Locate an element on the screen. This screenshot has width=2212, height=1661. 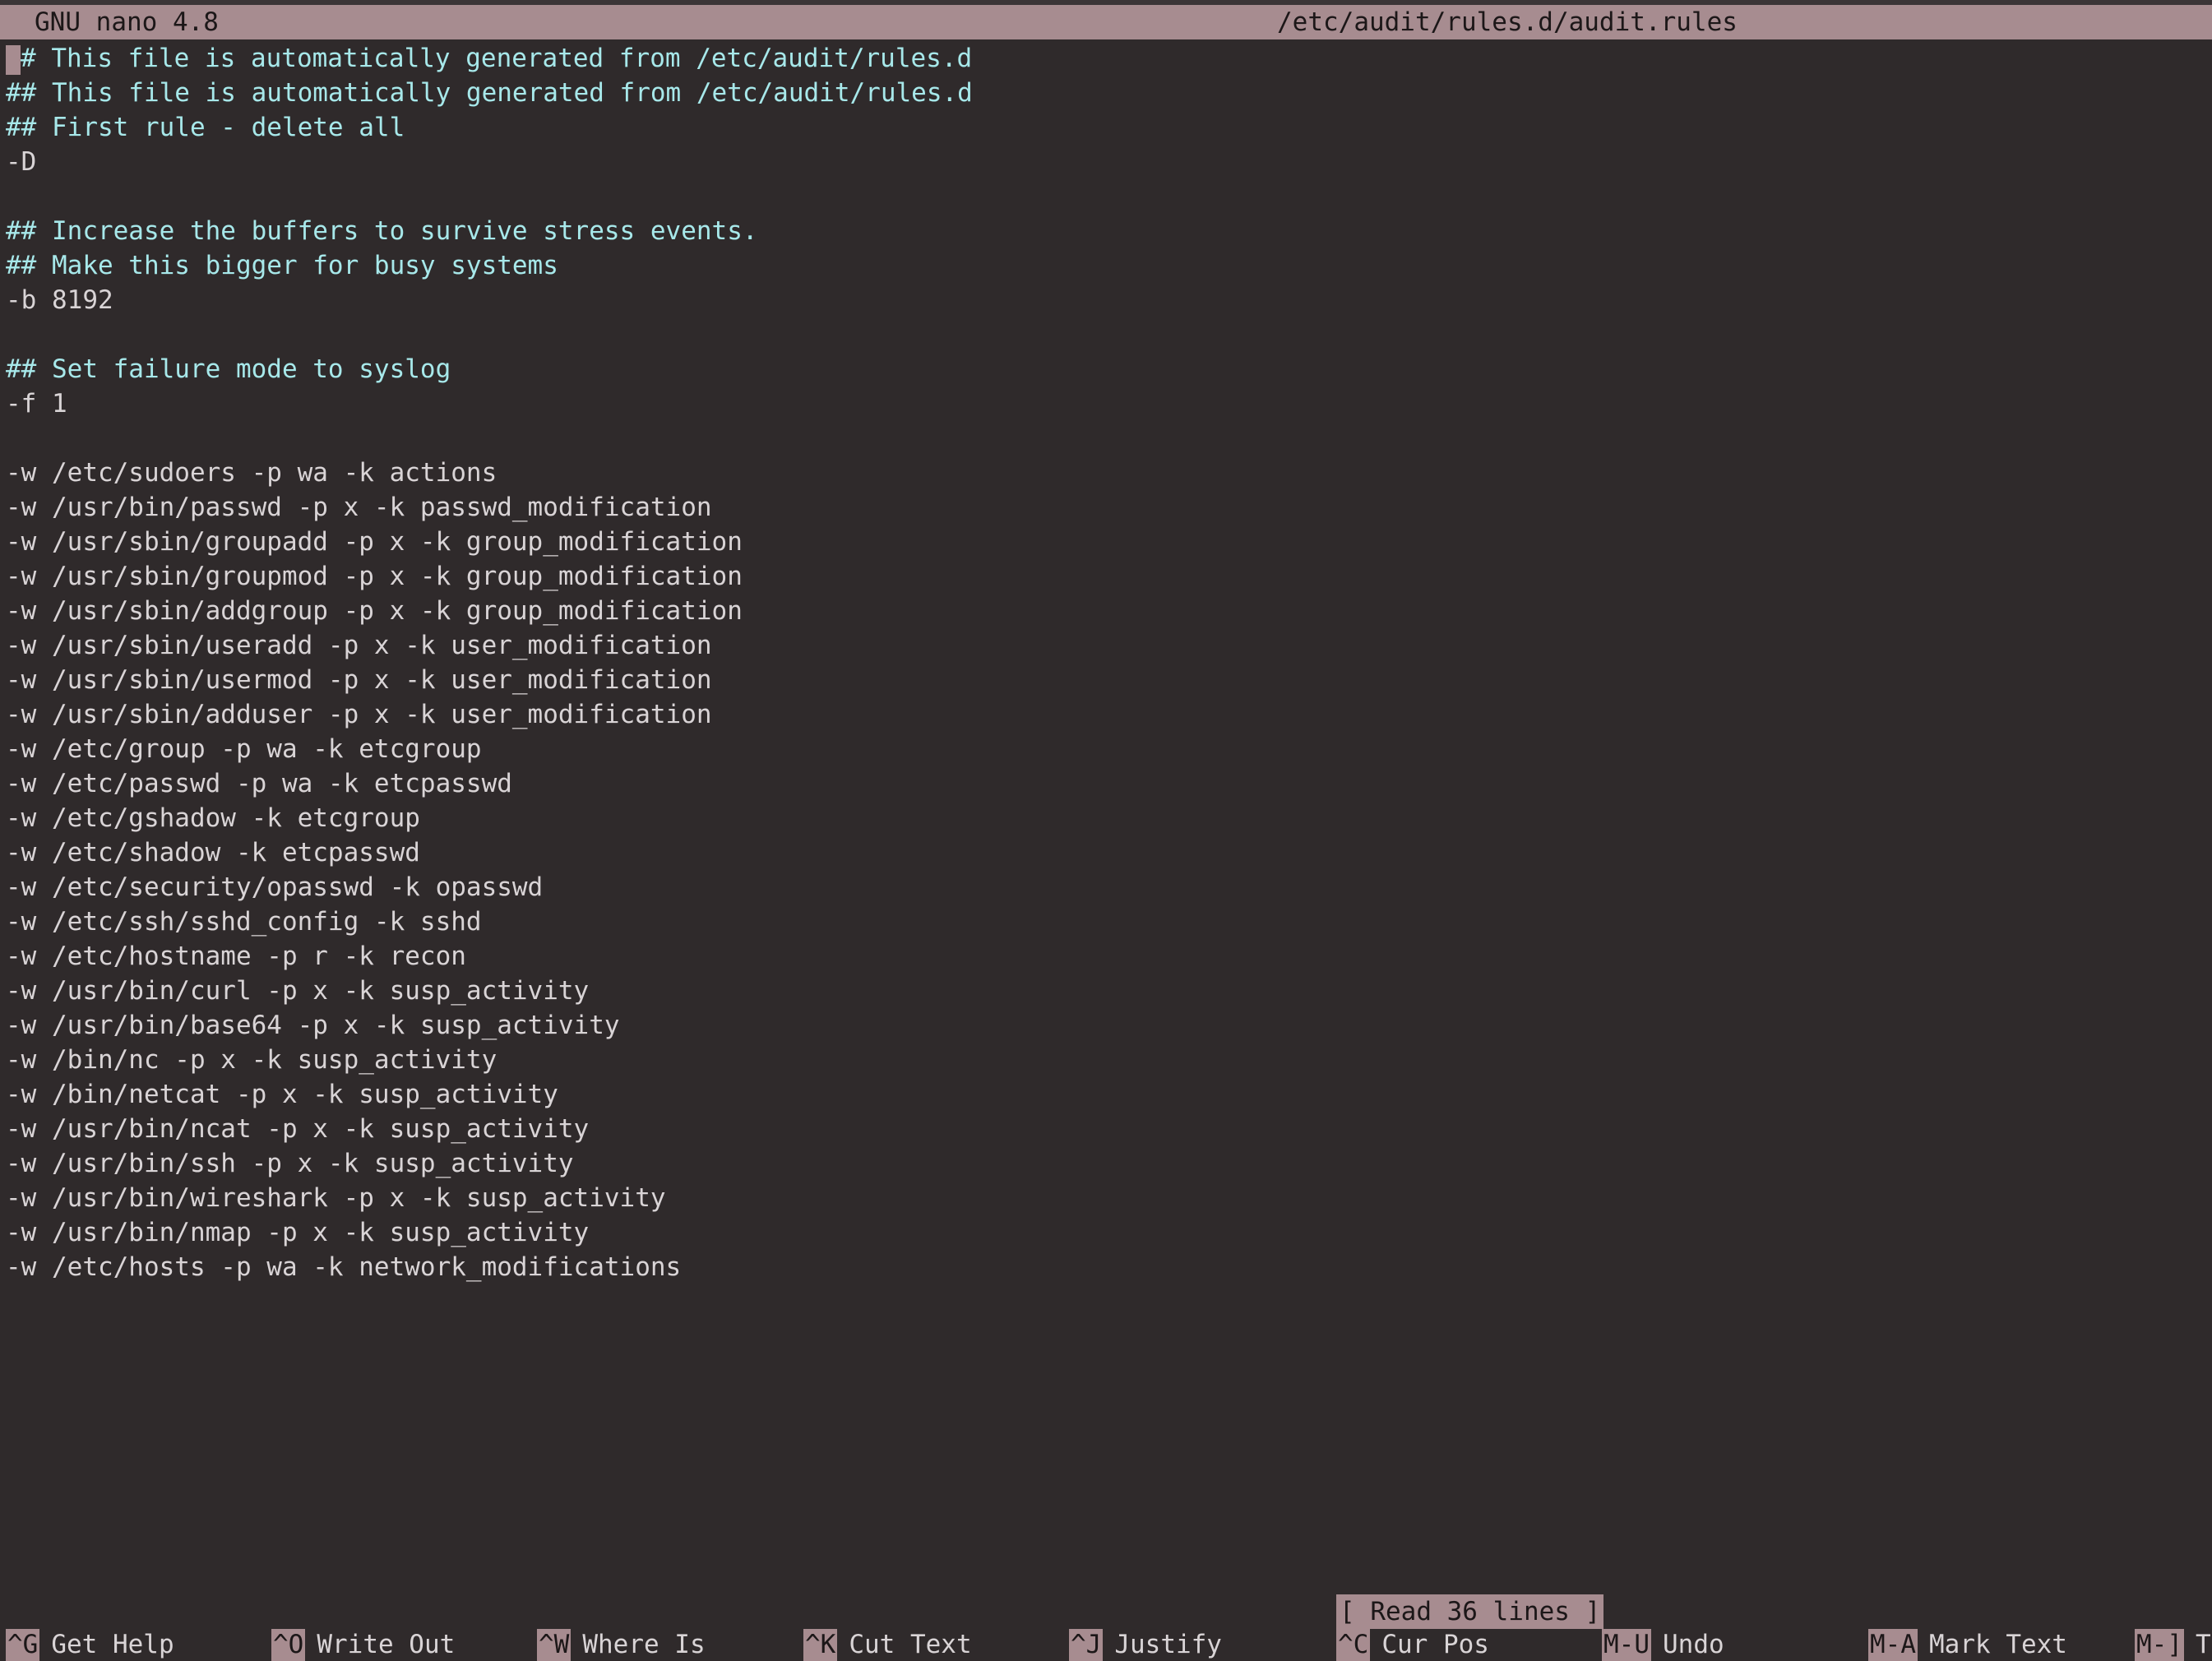
shortcut-key: ^G is located at coordinates (23, 1645).